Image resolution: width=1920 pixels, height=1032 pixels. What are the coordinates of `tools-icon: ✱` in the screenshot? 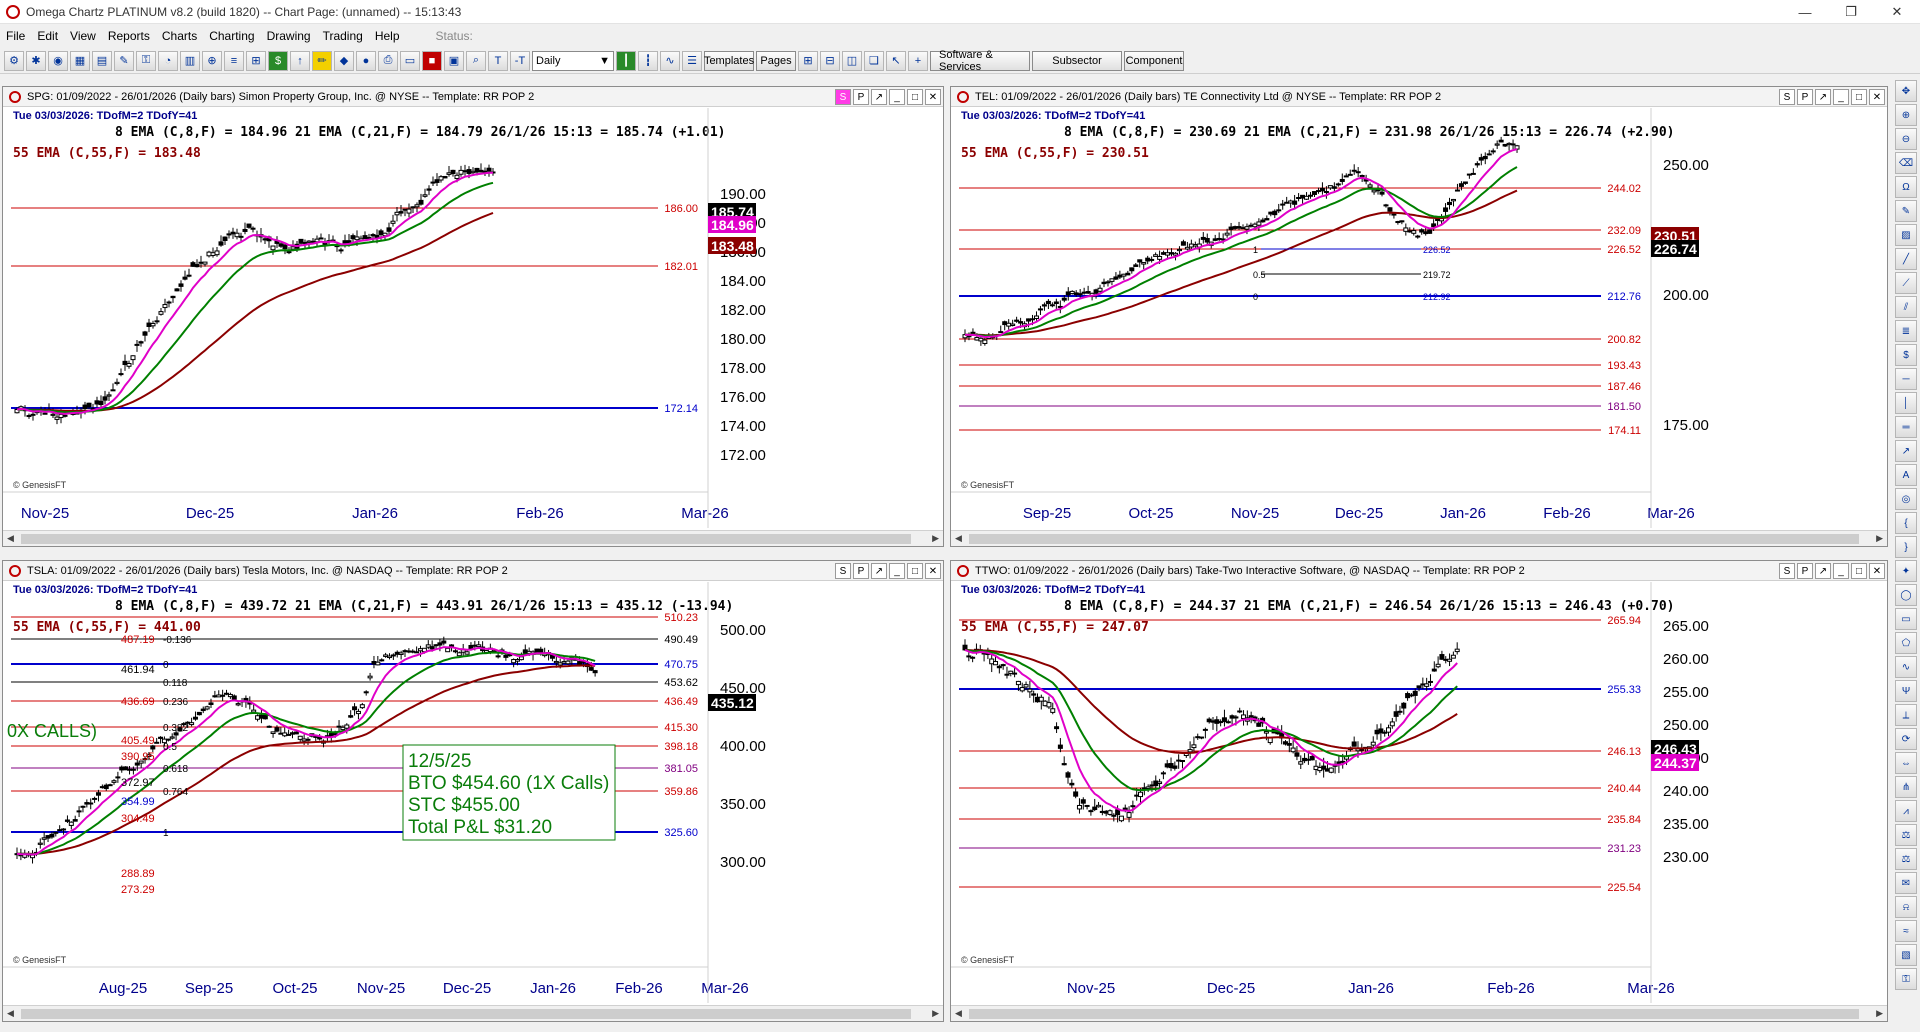 It's located at (36, 60).